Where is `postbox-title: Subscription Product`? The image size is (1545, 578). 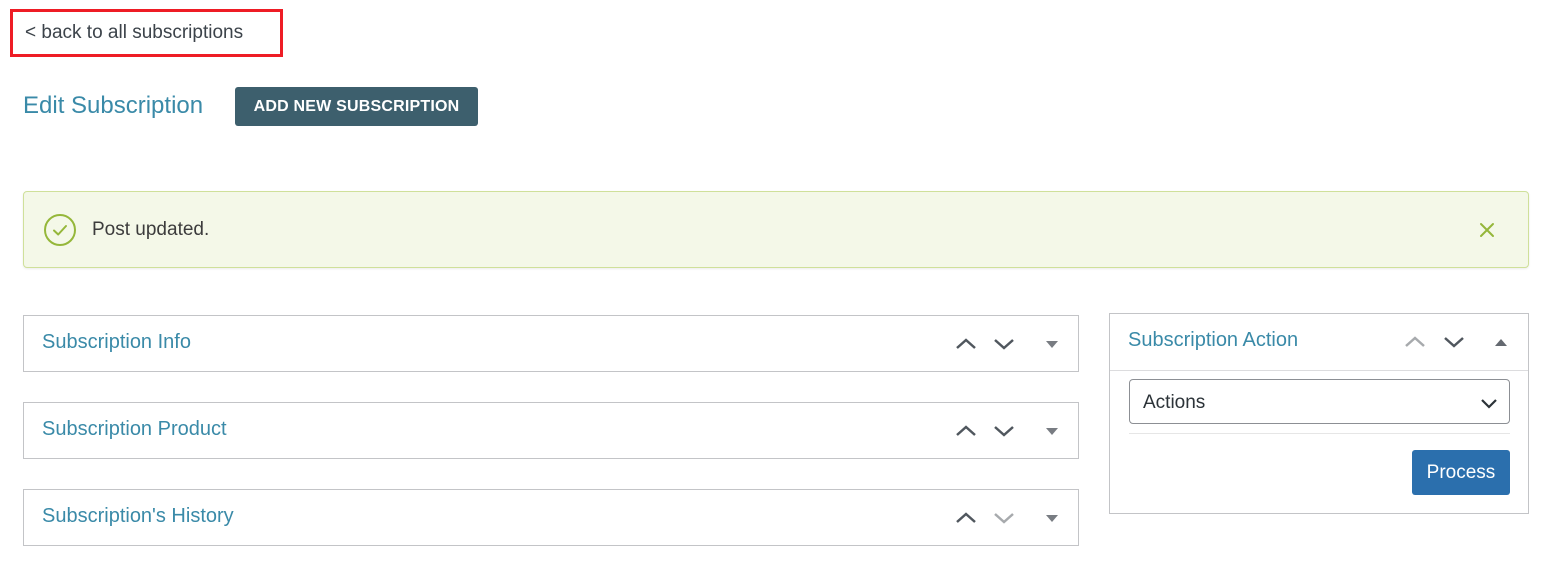
postbox-title: Subscription Product is located at coordinates (134, 429).